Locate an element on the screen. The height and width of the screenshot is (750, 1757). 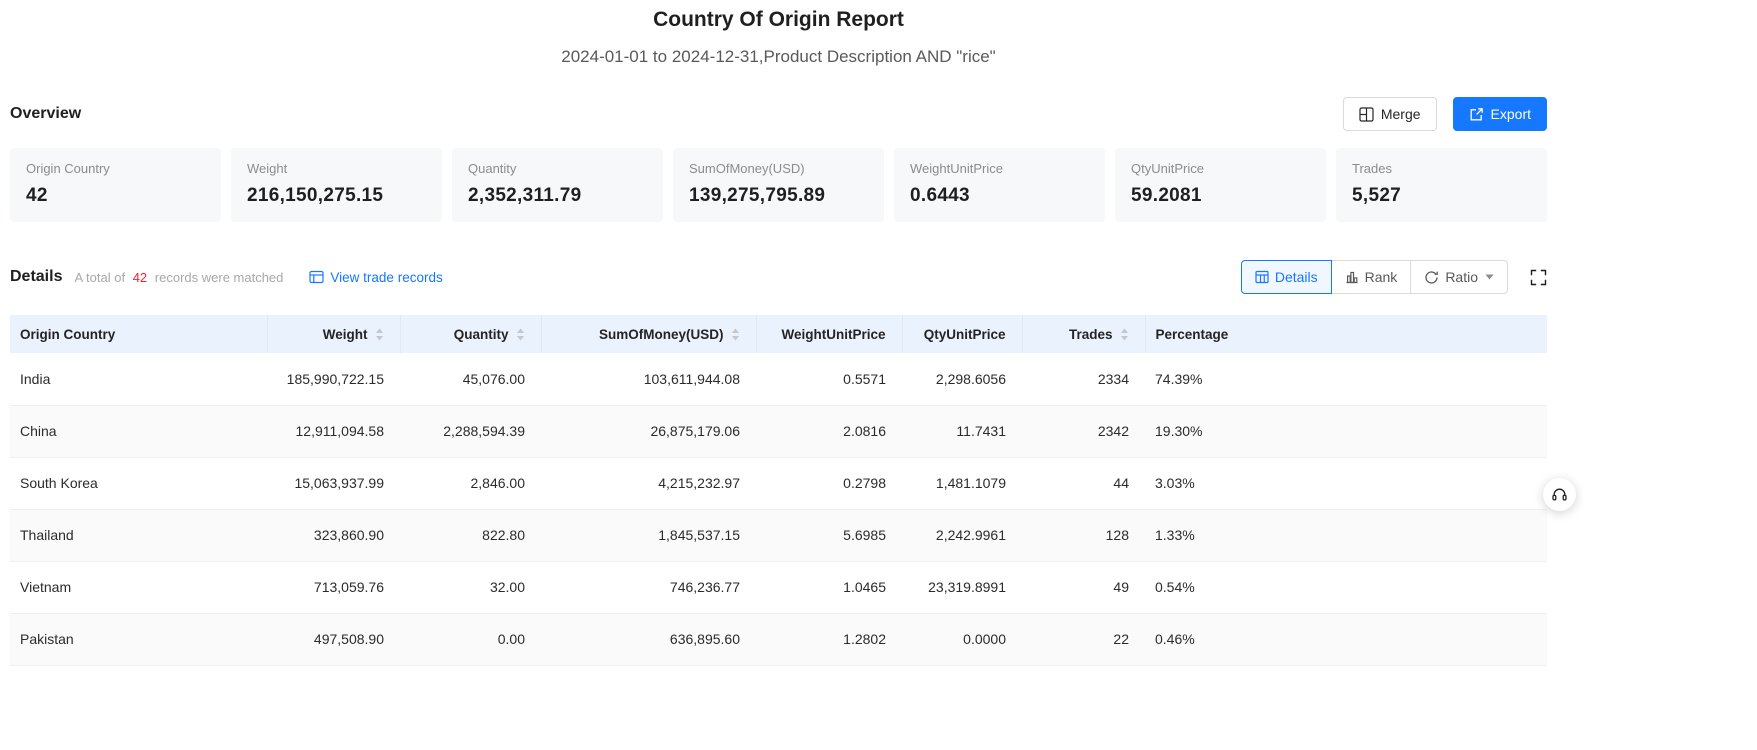
overview-card: Quantity 2,352,311.79 is located at coordinates (557, 185).